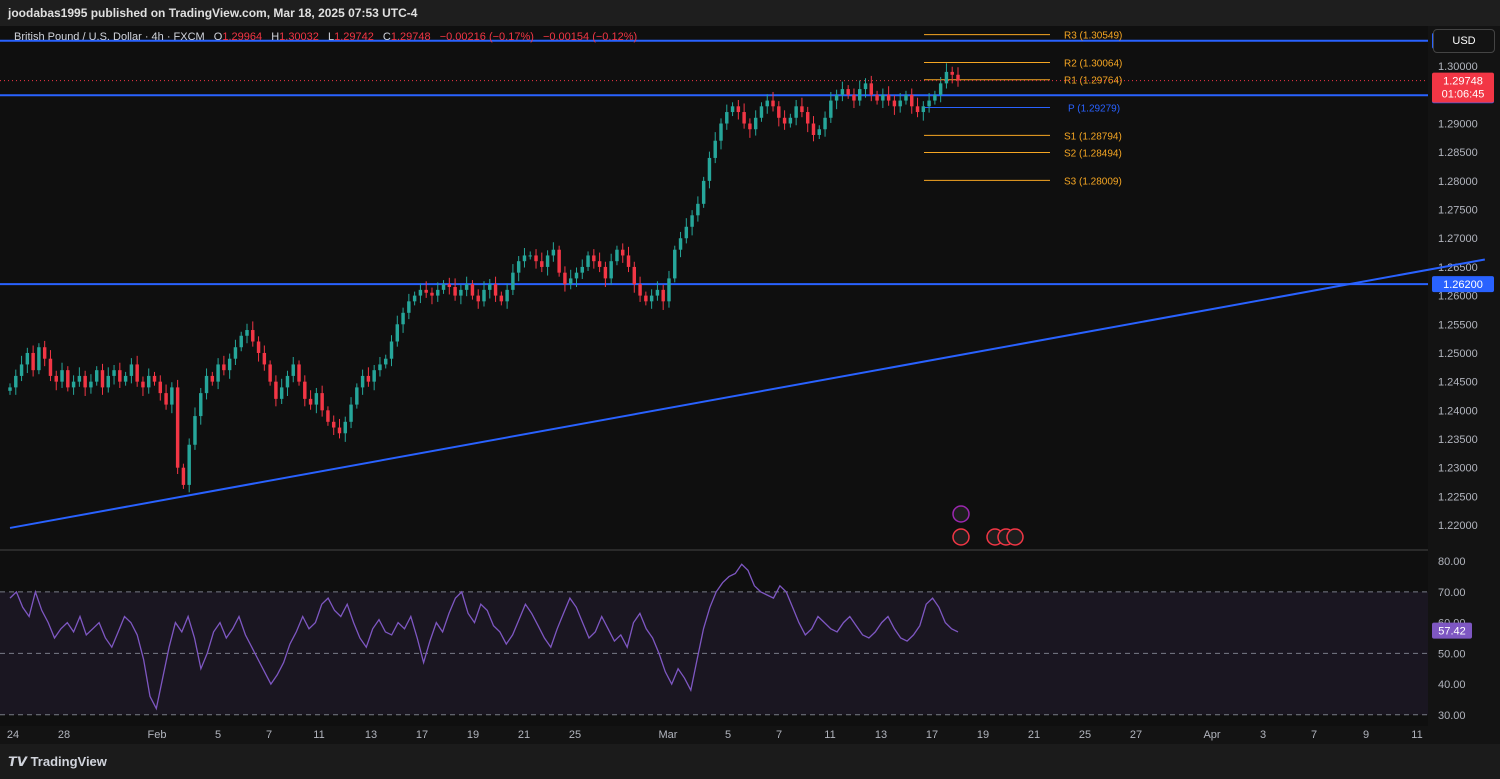 The height and width of the screenshot is (779, 1500). What do you see at coordinates (1263, 735) in the screenshot?
I see `time-tick-label: 3` at bounding box center [1263, 735].